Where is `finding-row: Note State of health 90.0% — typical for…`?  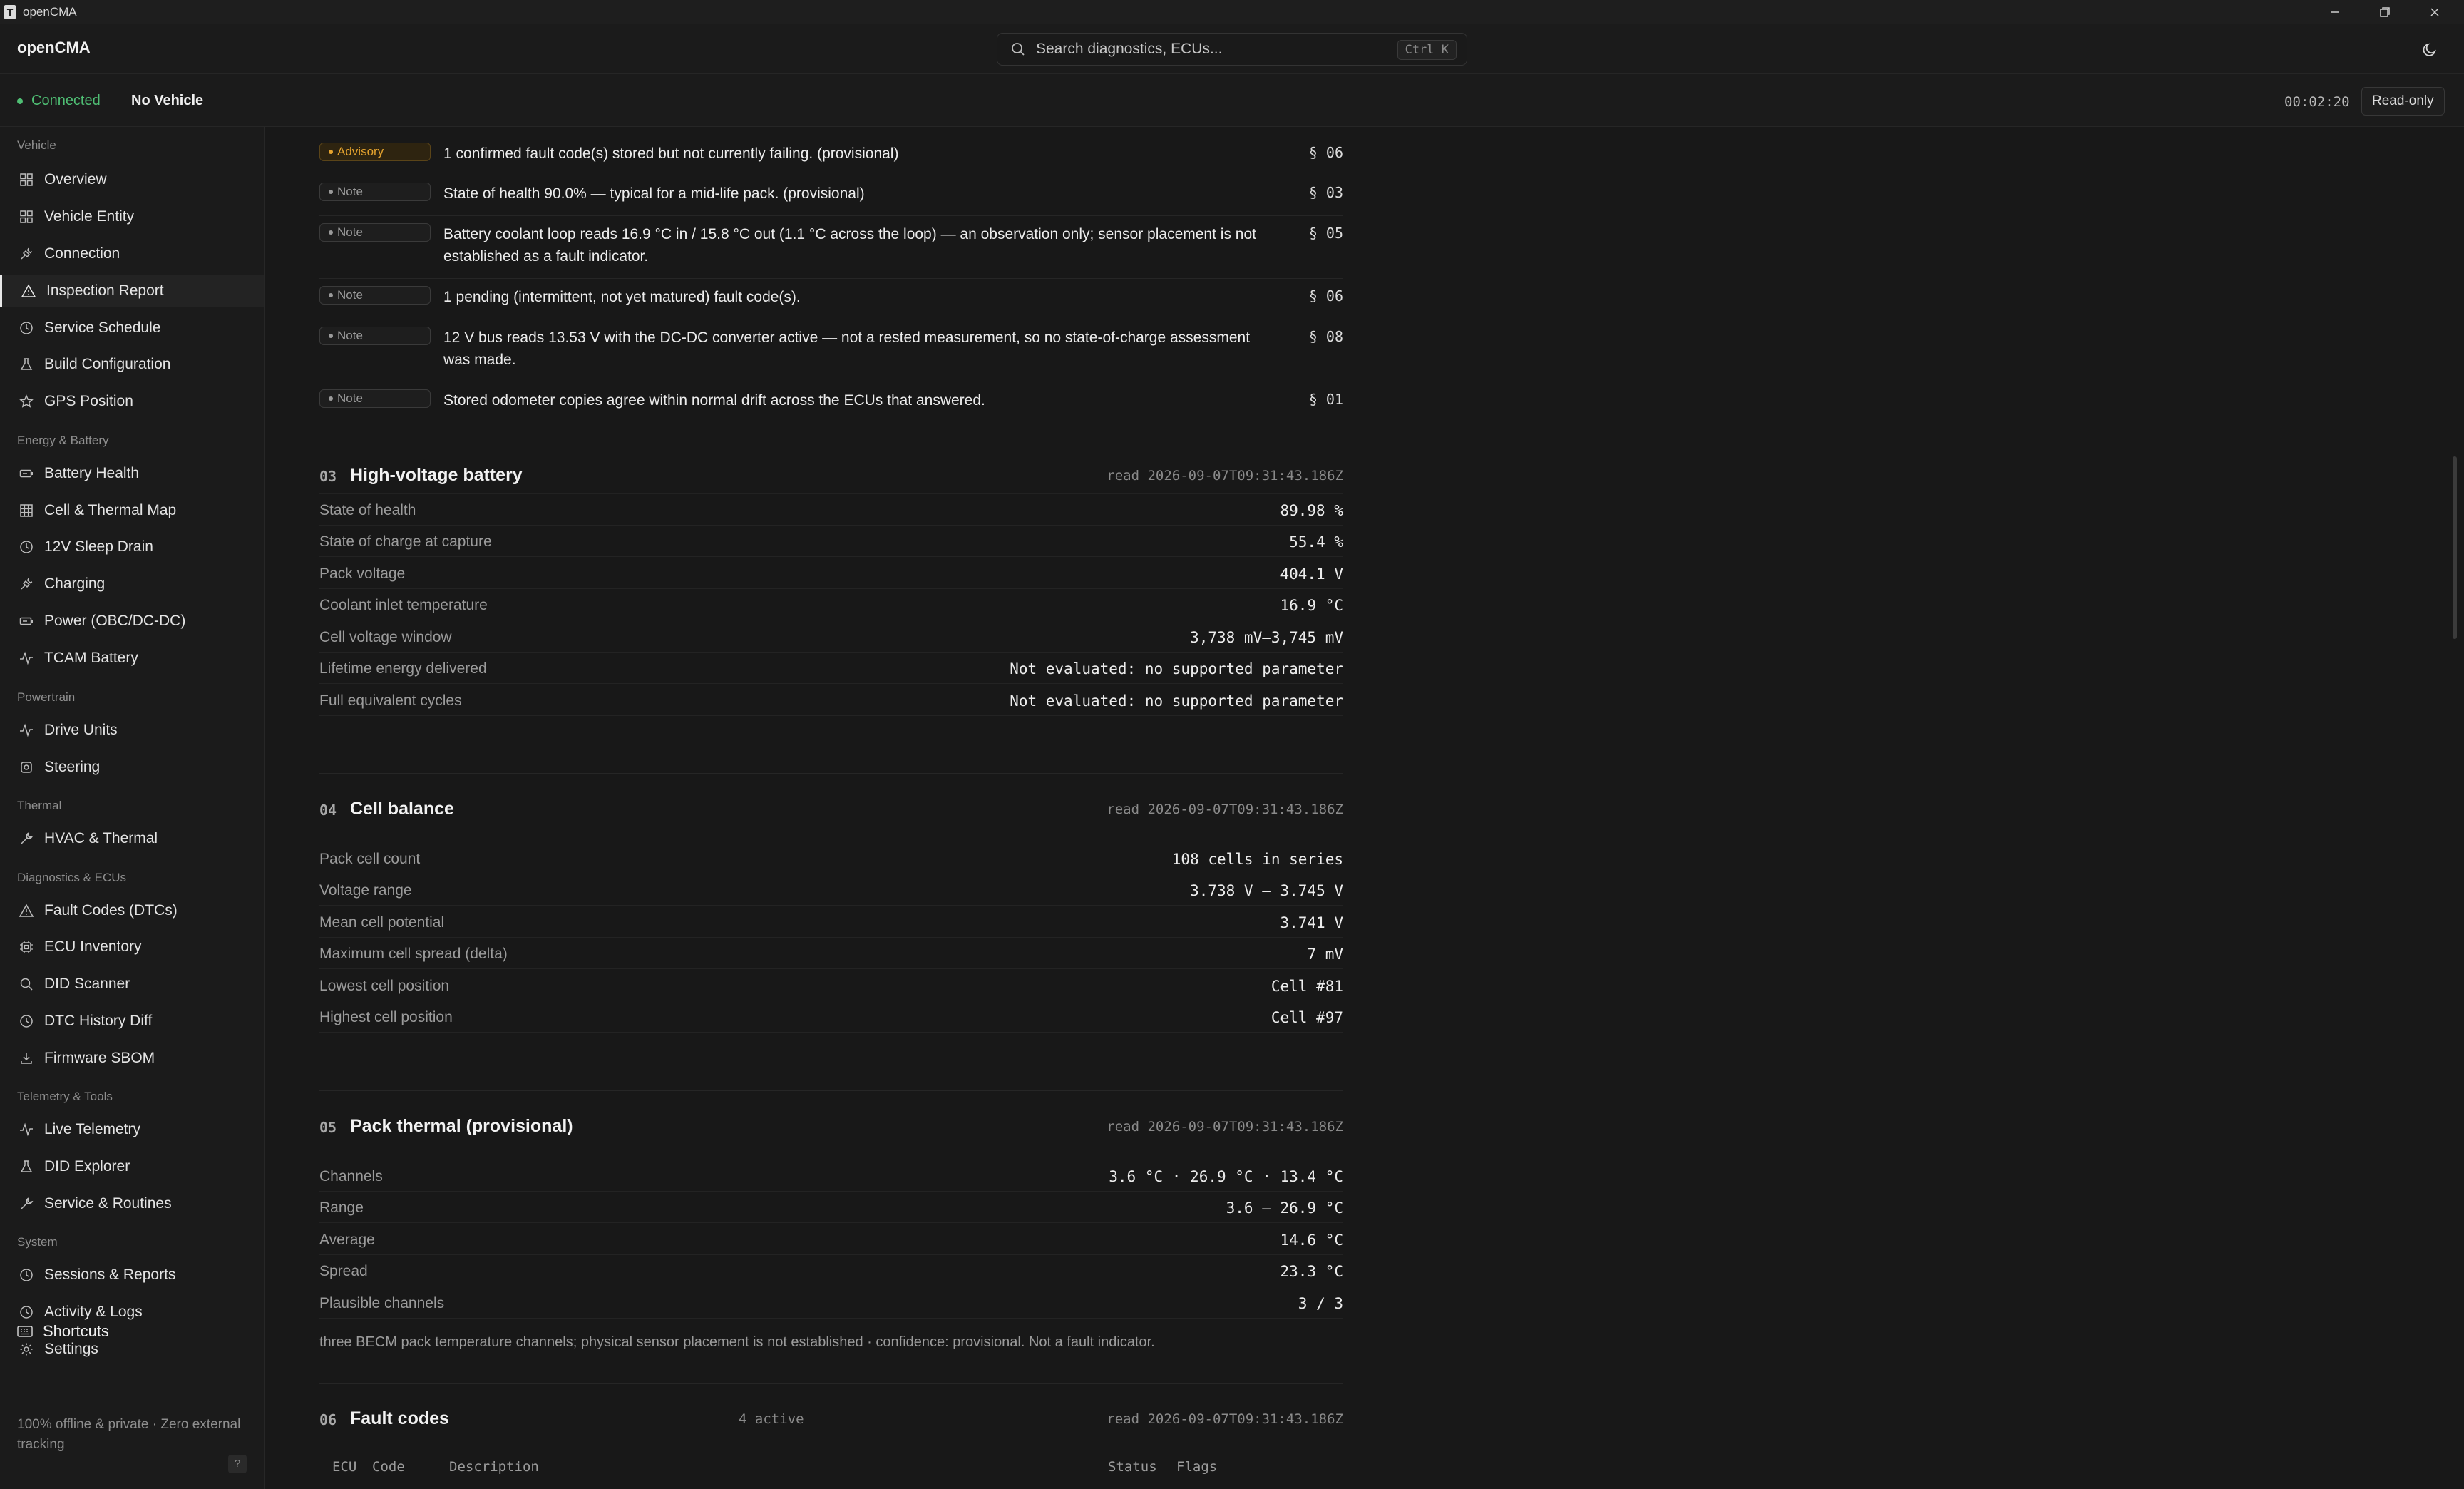 finding-row: Note State of health 90.0% — typical for… is located at coordinates (831, 195).